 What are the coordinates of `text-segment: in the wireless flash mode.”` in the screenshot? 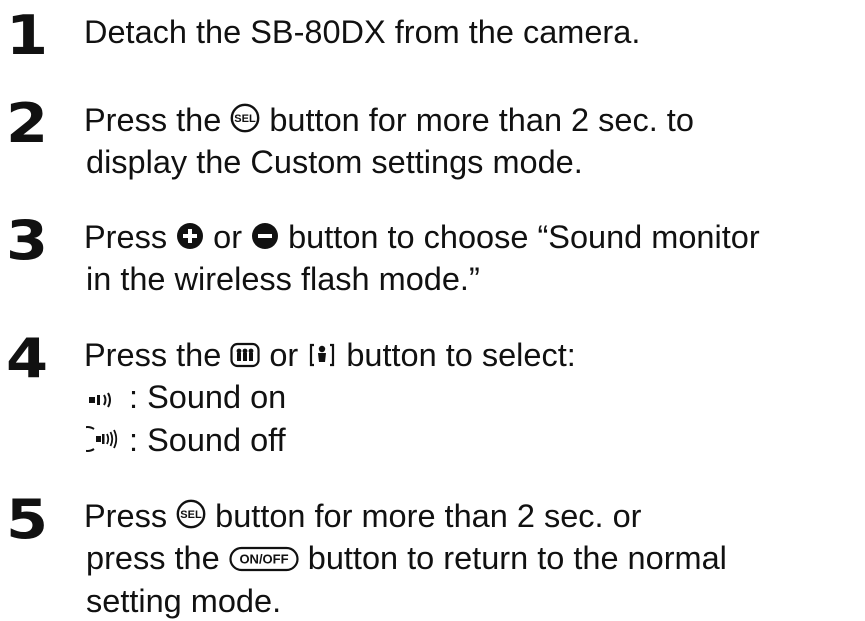 It's located at (283, 279).